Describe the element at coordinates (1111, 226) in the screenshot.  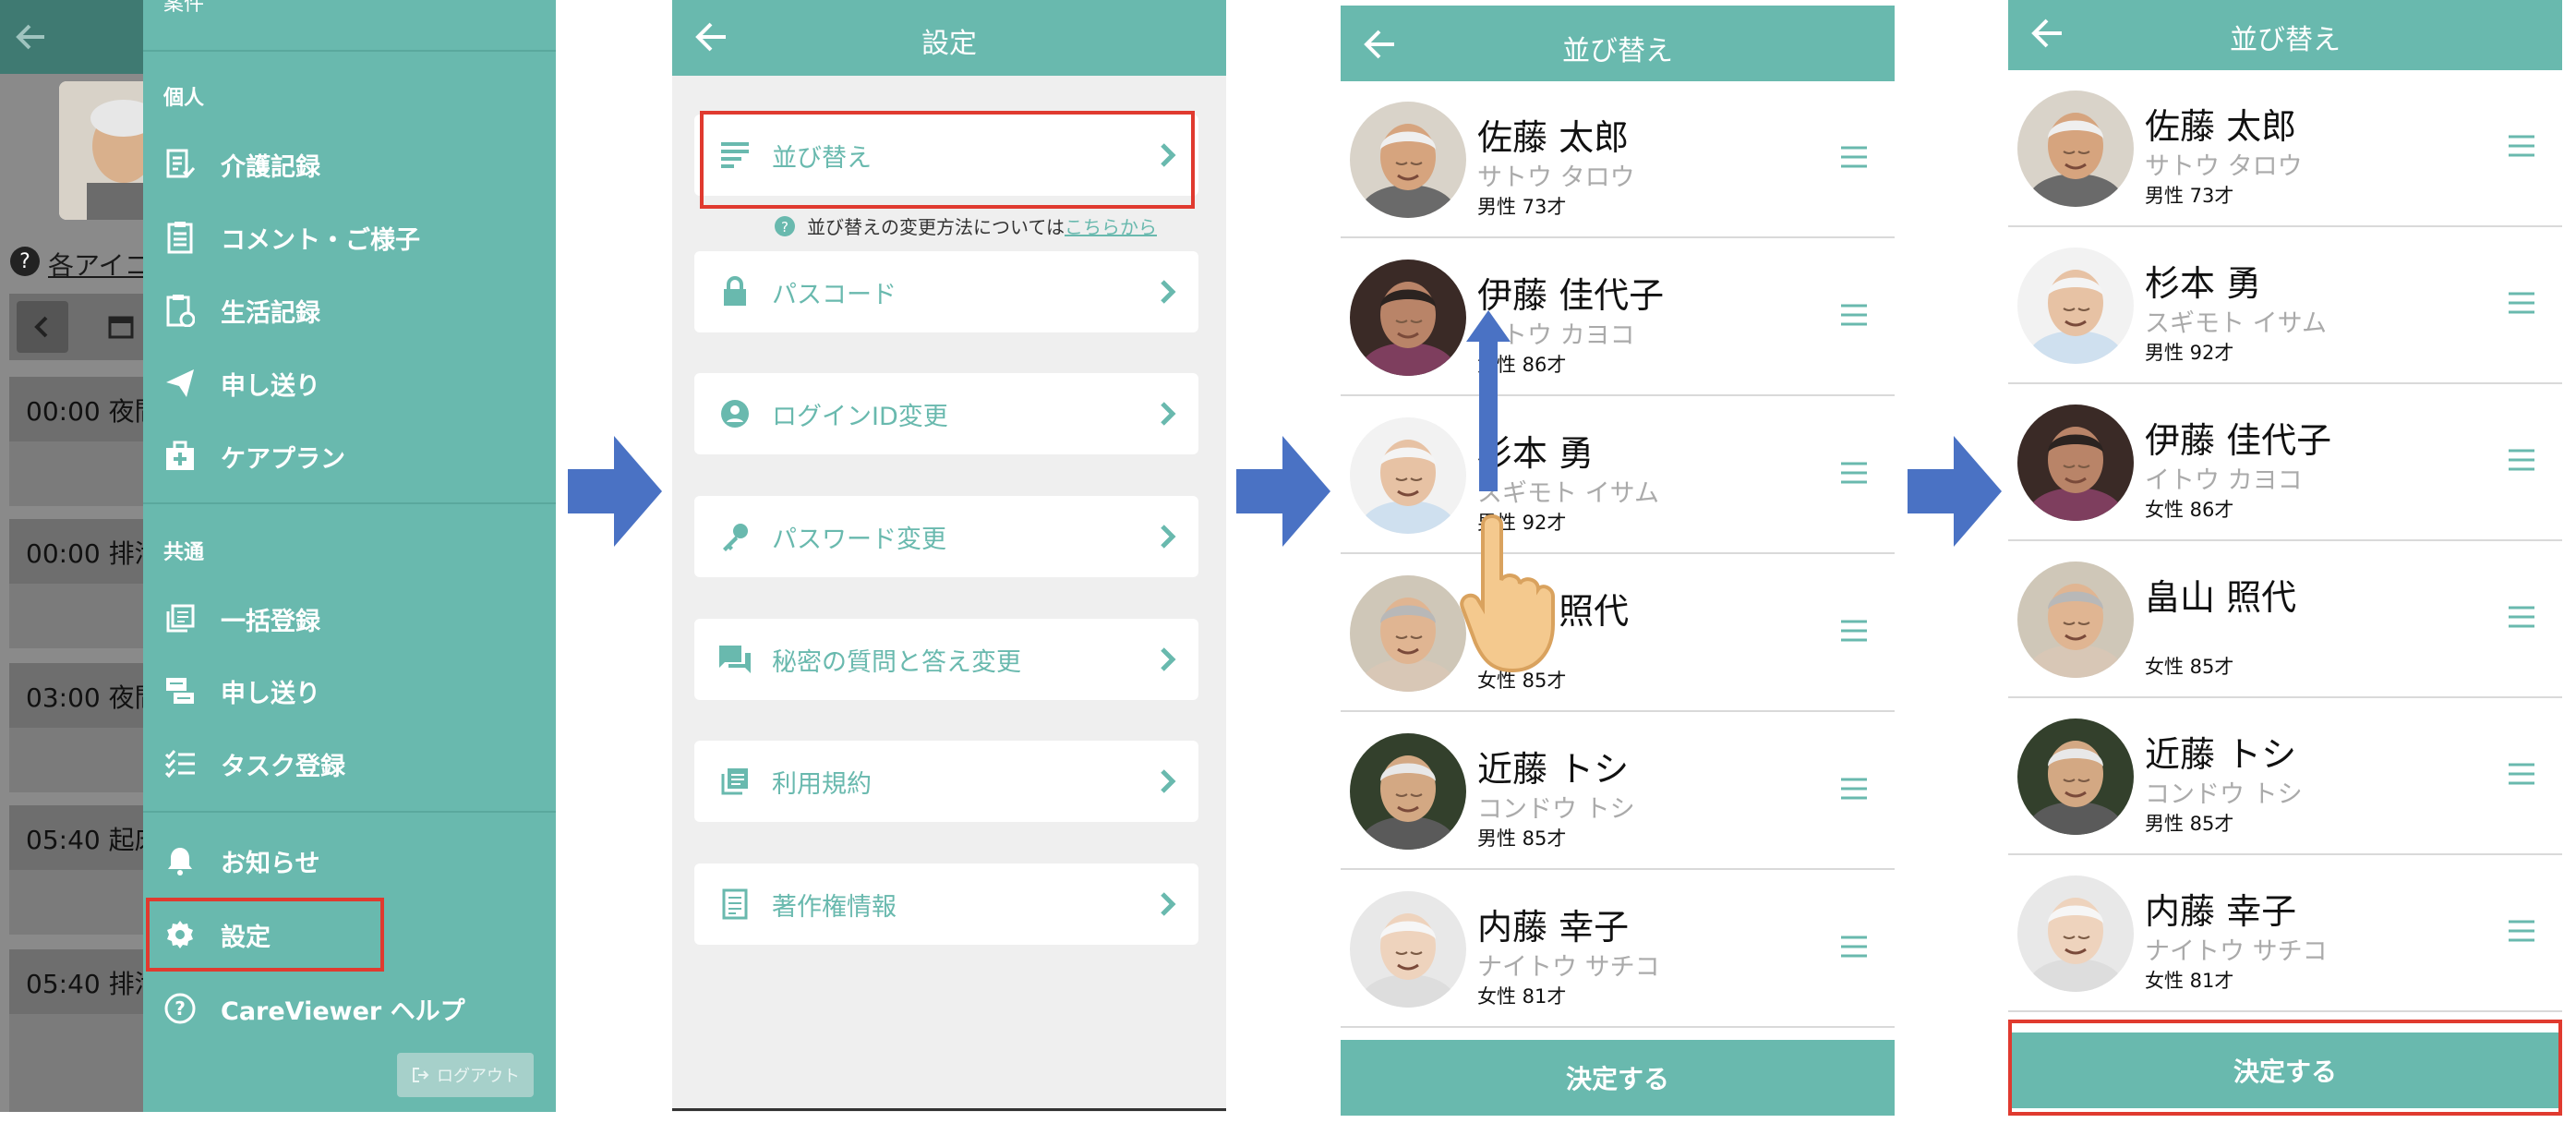
I see `note-link: こちらから` at that location.